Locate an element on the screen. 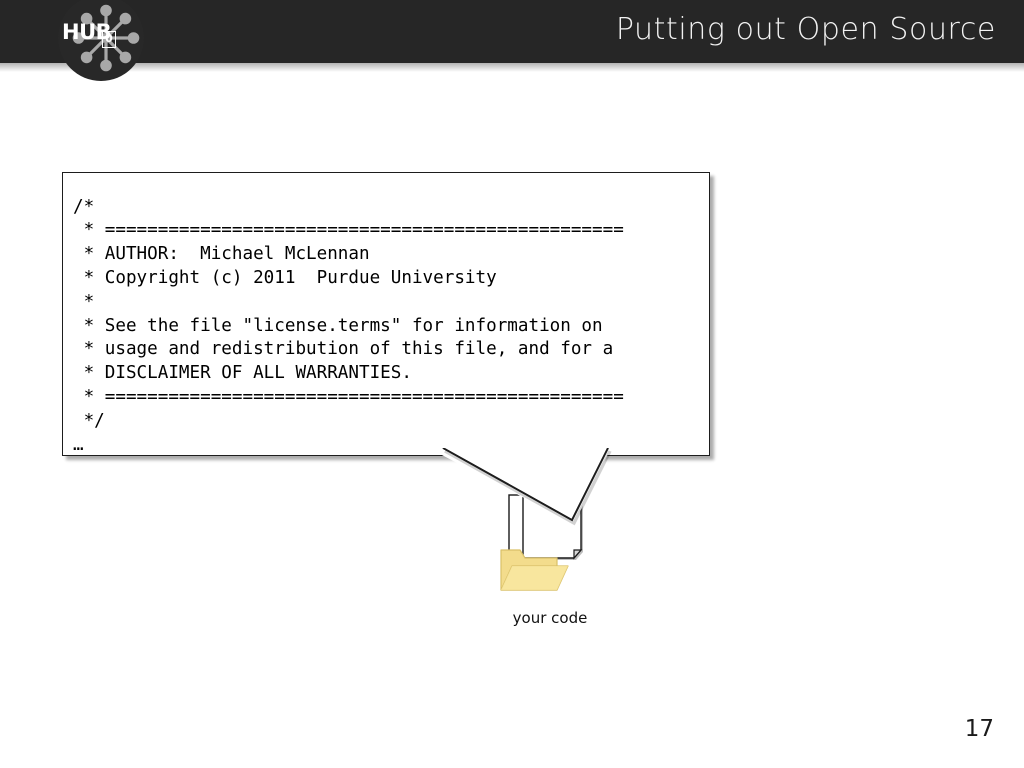 The width and height of the screenshot is (1024, 768). your-code-label: your code is located at coordinates (550, 618).